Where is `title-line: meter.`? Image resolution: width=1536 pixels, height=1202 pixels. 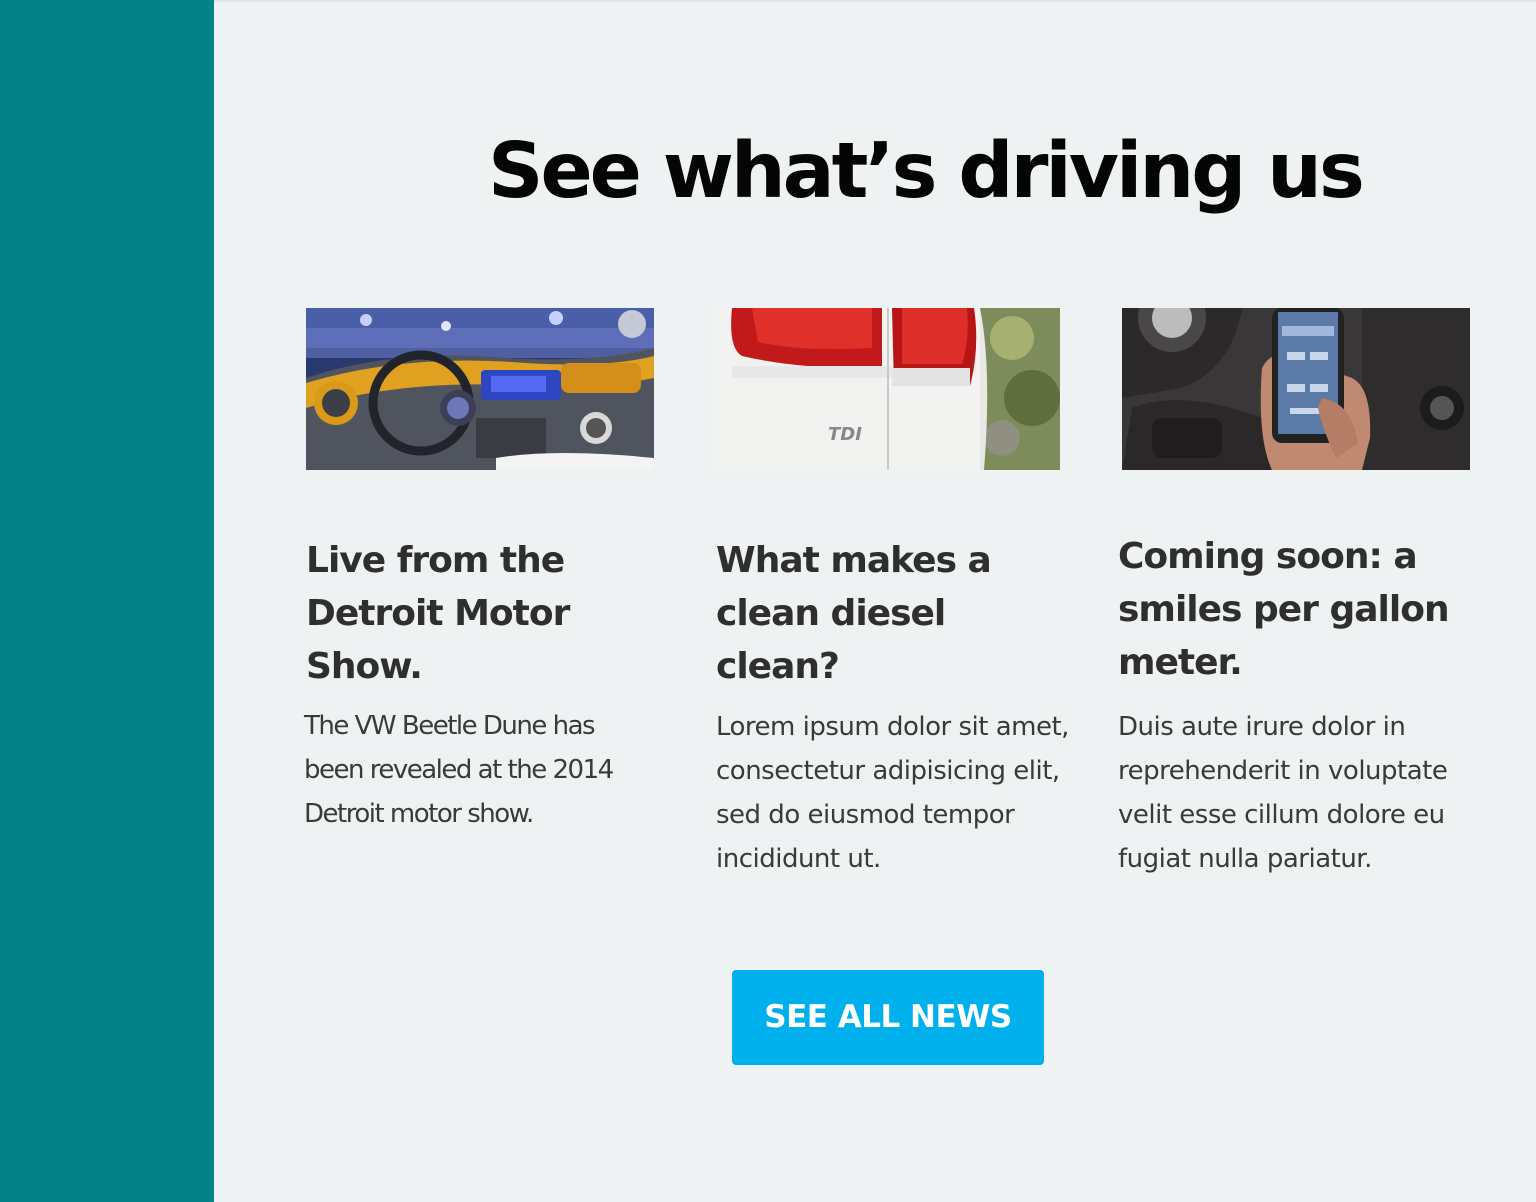 title-line: meter. is located at coordinates (1180, 662).